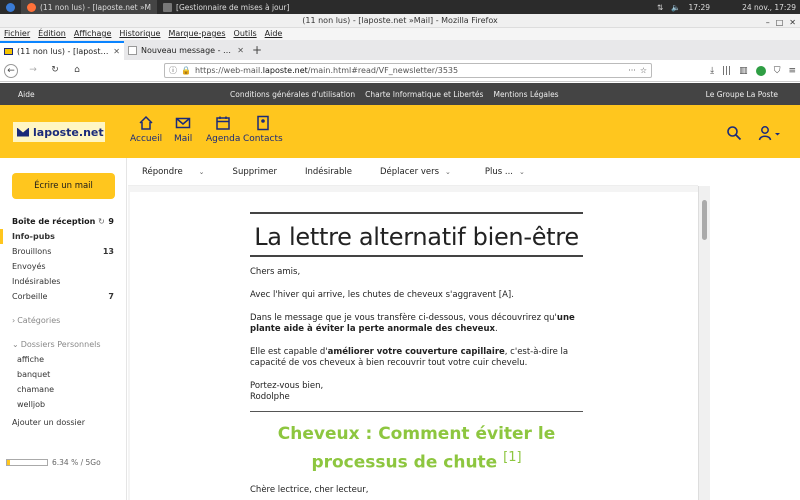 The width and height of the screenshot is (800, 500). What do you see at coordinates (255, 172) in the screenshot?
I see `delete-button: Supprimer` at bounding box center [255, 172].